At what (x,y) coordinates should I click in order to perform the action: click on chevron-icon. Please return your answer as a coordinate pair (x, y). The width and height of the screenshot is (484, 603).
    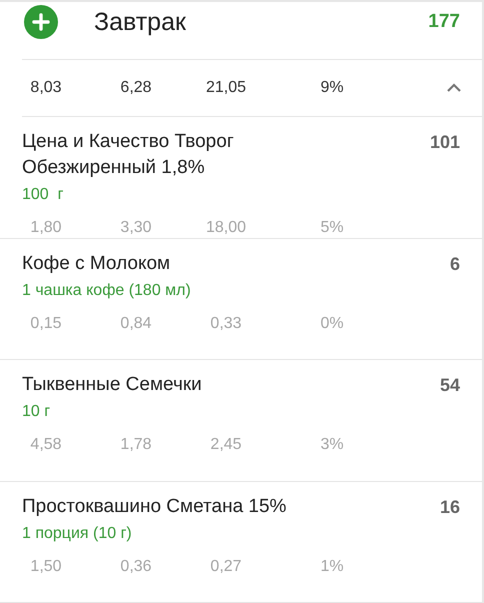
    Looking at the image, I should click on (454, 88).